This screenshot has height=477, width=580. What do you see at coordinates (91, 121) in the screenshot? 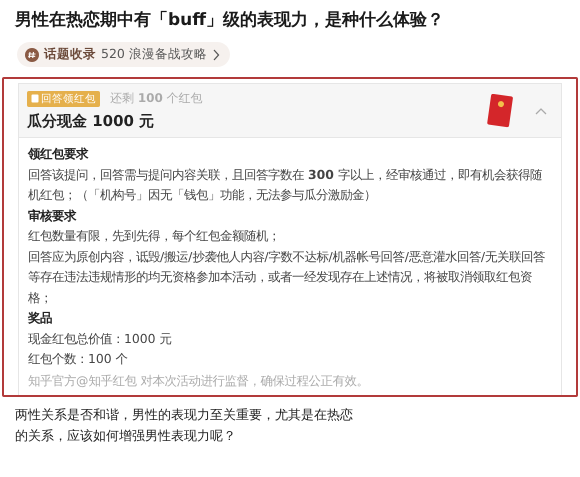
I see `card-heading: 瓜分现金 1000 元` at bounding box center [91, 121].